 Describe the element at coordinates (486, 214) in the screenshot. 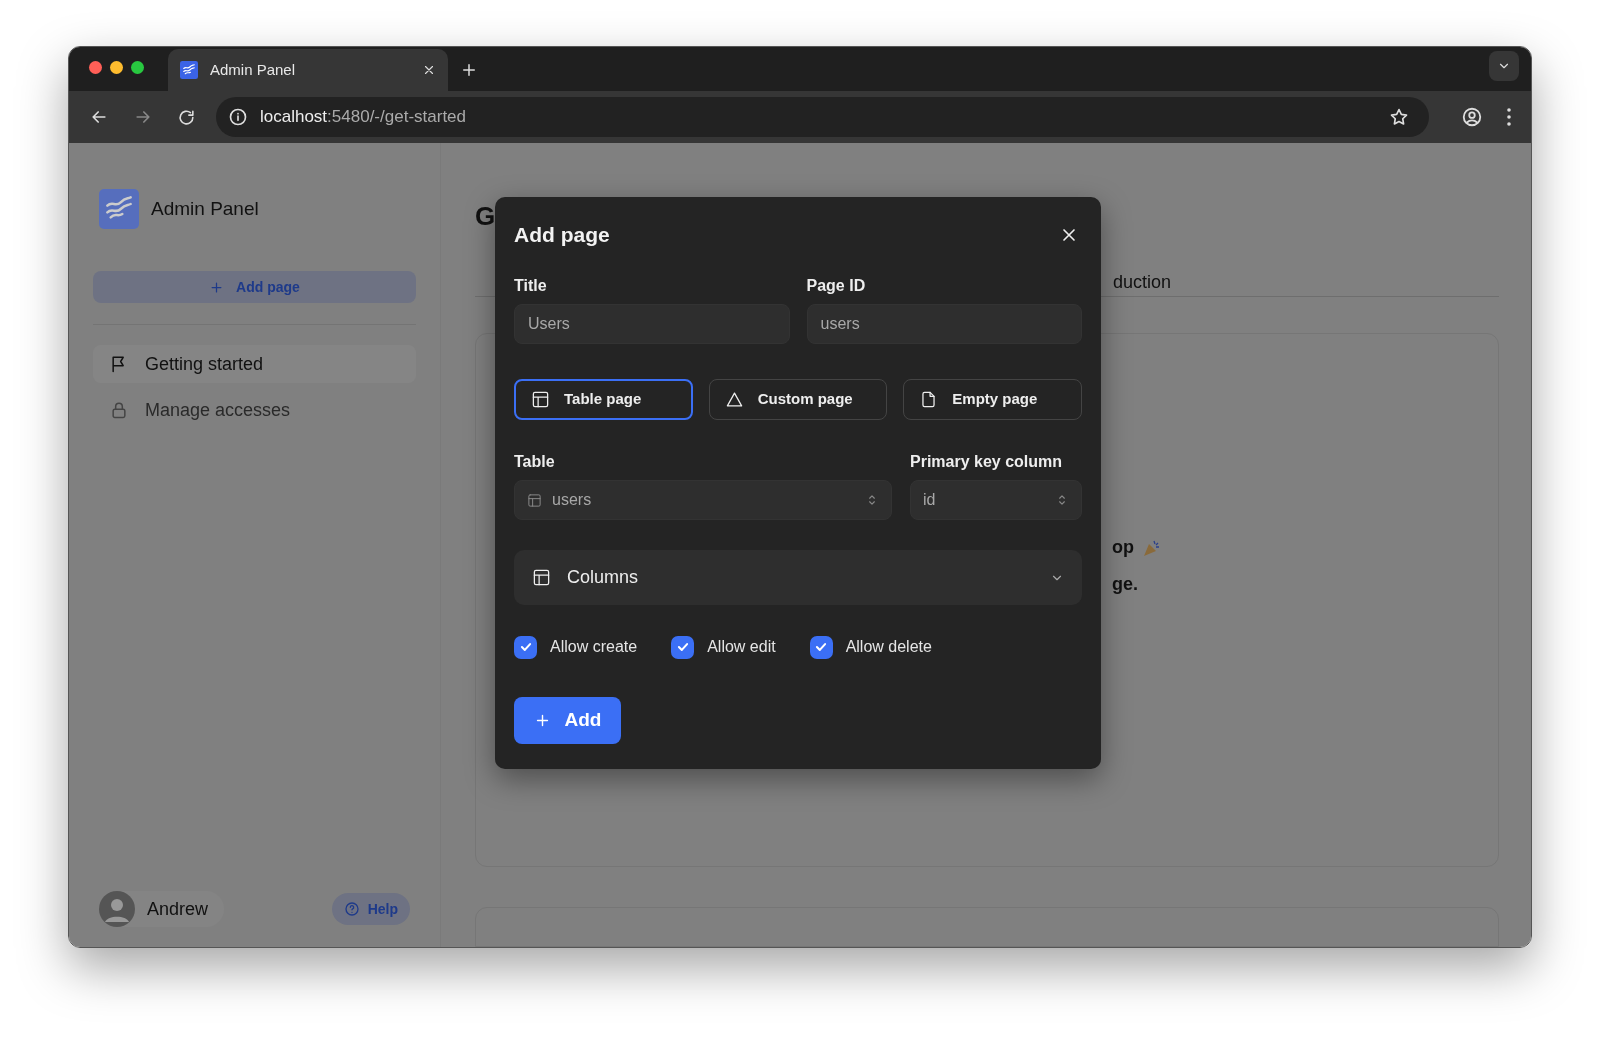

I see `page-heading: G` at that location.